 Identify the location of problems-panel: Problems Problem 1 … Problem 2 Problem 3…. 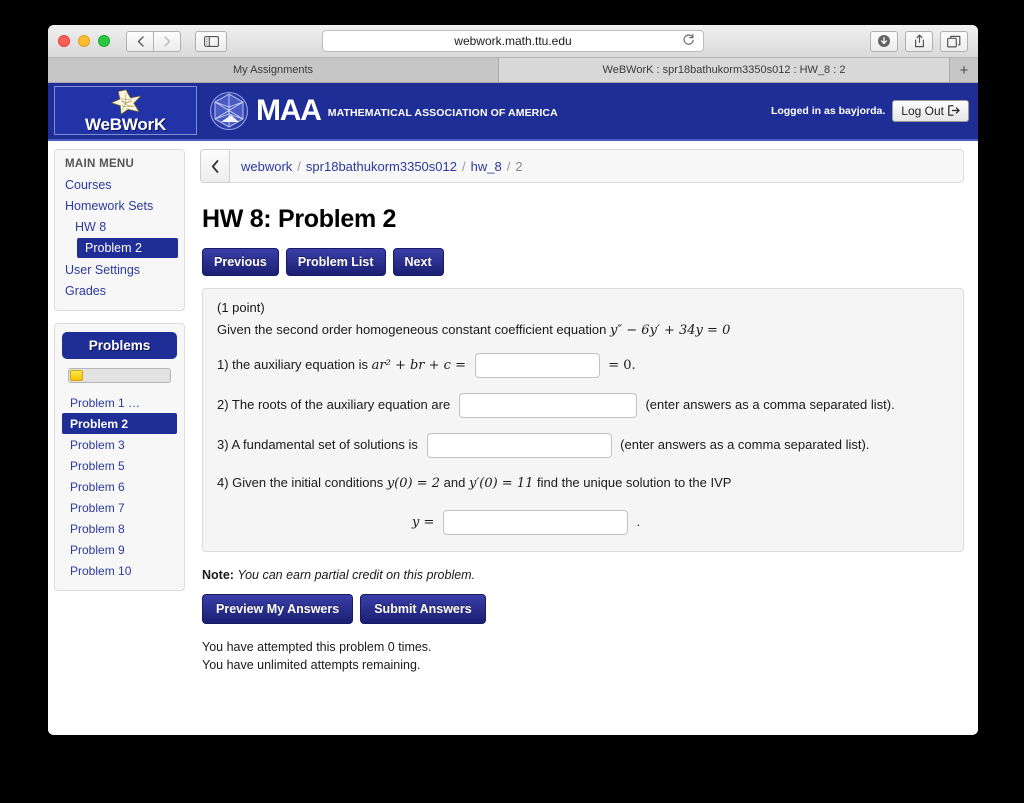
(119, 457).